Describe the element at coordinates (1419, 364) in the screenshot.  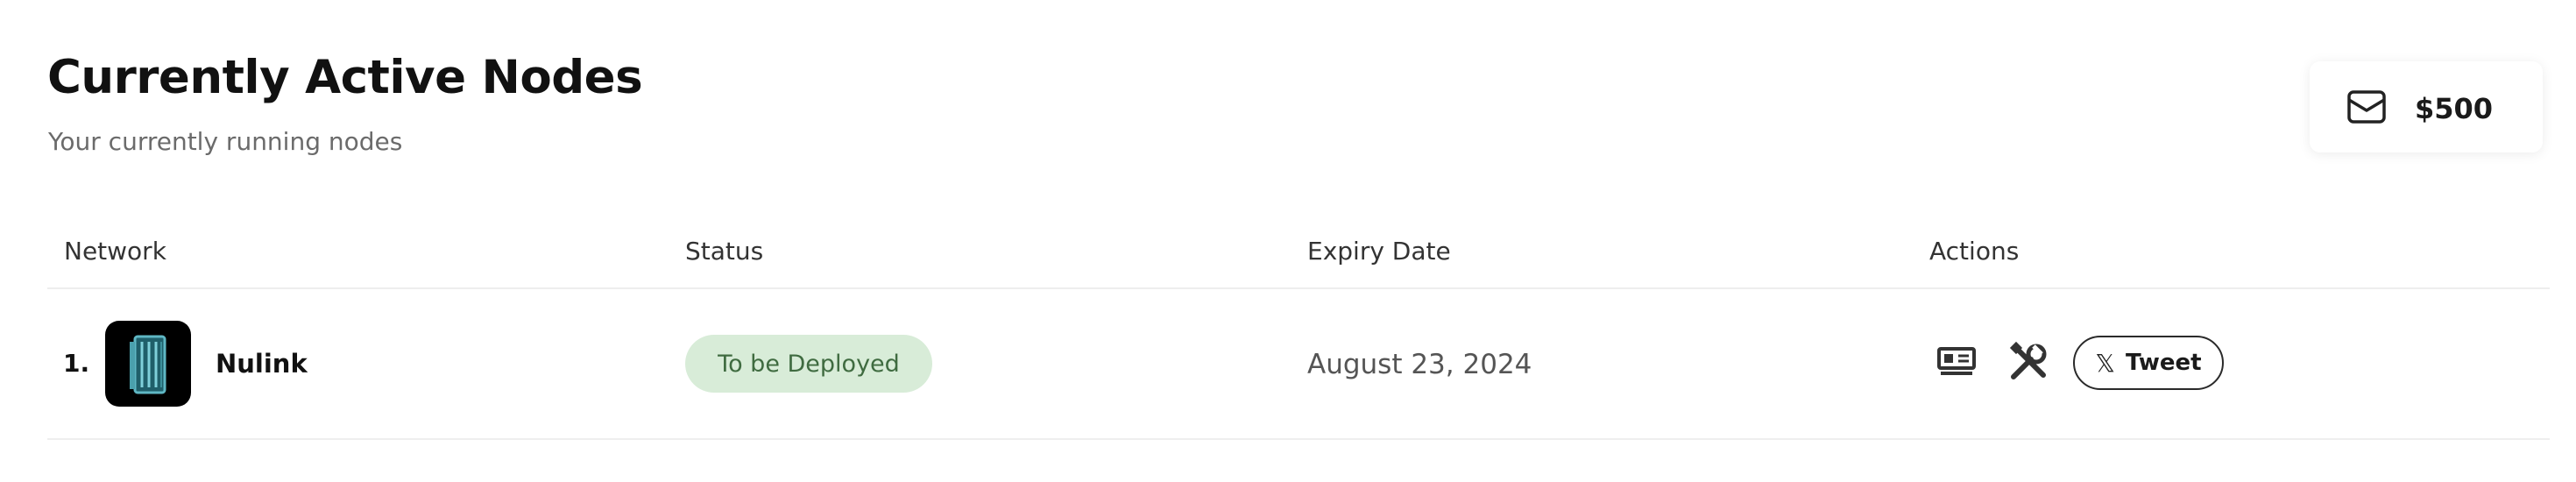
I see `expiry-date: August 23, 2024` at that location.